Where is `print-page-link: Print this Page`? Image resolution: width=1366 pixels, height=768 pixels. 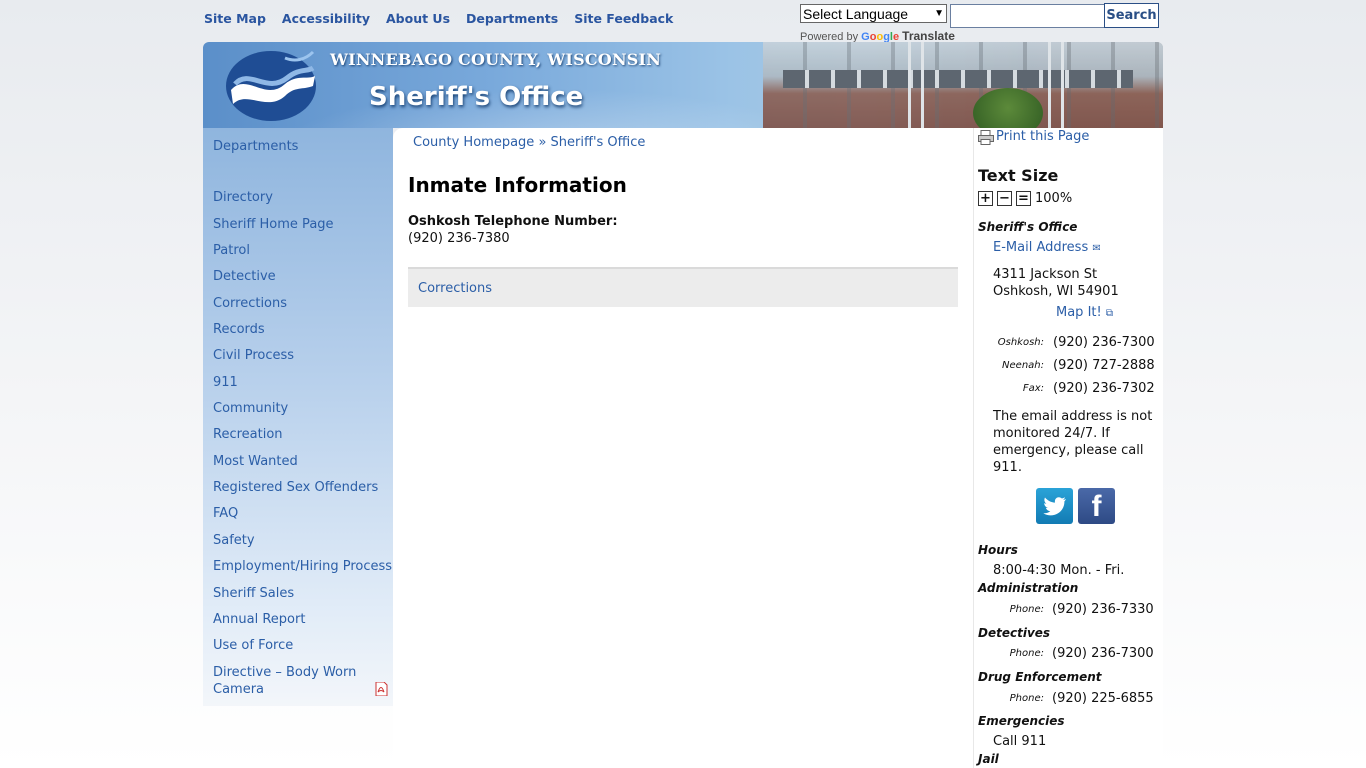 print-page-link: Print this Page is located at coordinates (1042, 136).